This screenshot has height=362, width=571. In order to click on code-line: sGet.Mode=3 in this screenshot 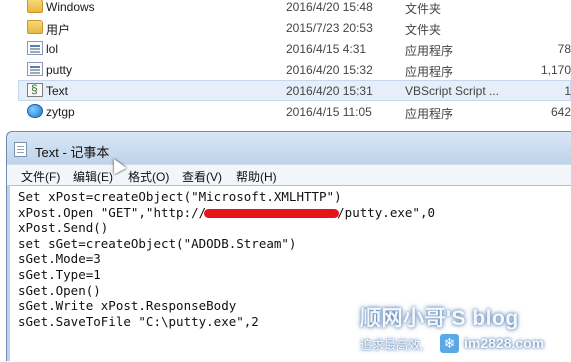, I will do `click(59, 259)`.